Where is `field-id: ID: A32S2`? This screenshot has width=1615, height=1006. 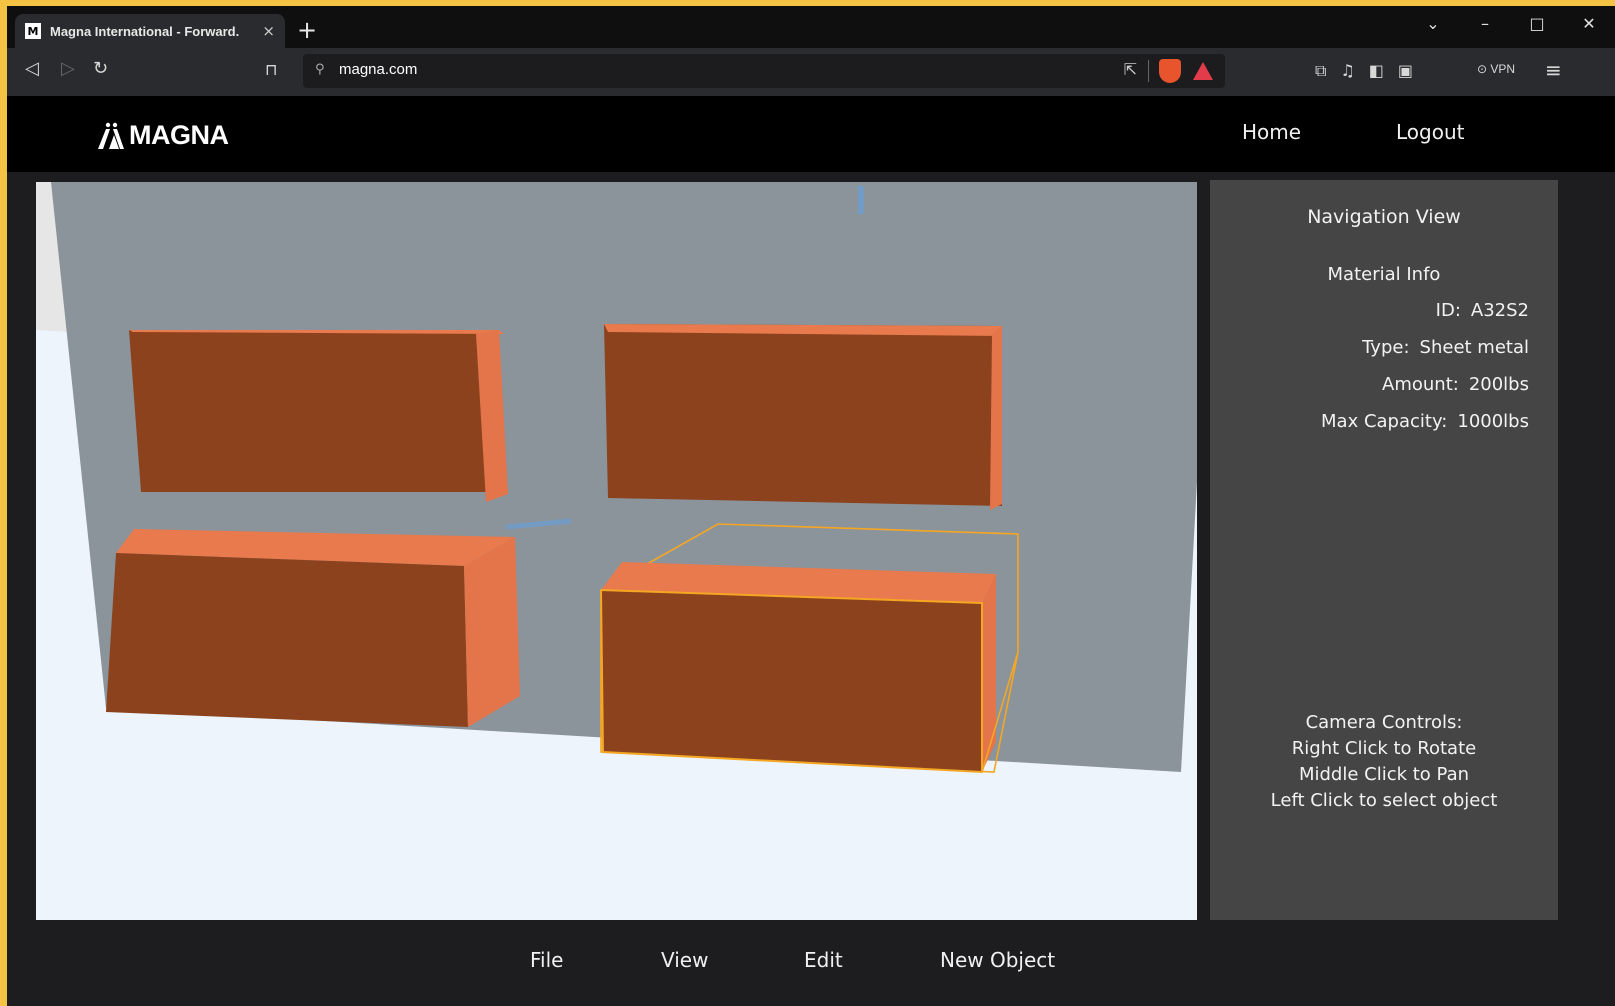 field-id: ID: A32S2 is located at coordinates (1482, 310).